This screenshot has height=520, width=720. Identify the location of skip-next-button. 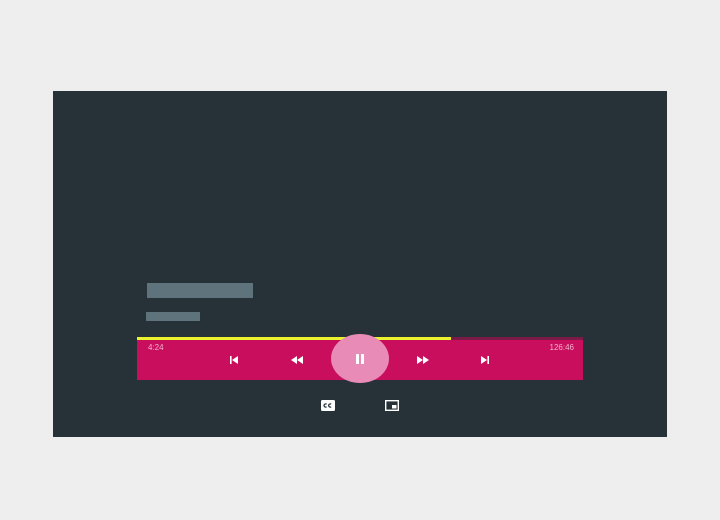
(485, 360).